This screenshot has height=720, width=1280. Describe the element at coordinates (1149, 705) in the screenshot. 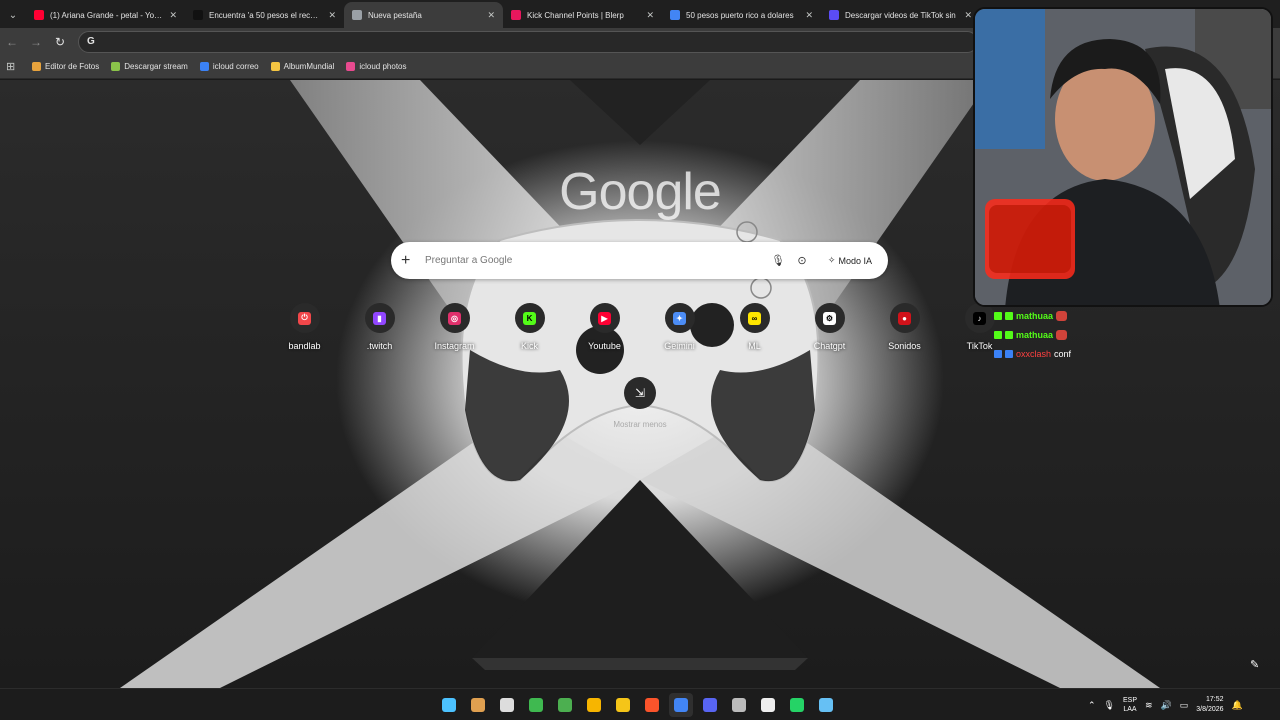

I see `wifi-icon: ≋` at that location.